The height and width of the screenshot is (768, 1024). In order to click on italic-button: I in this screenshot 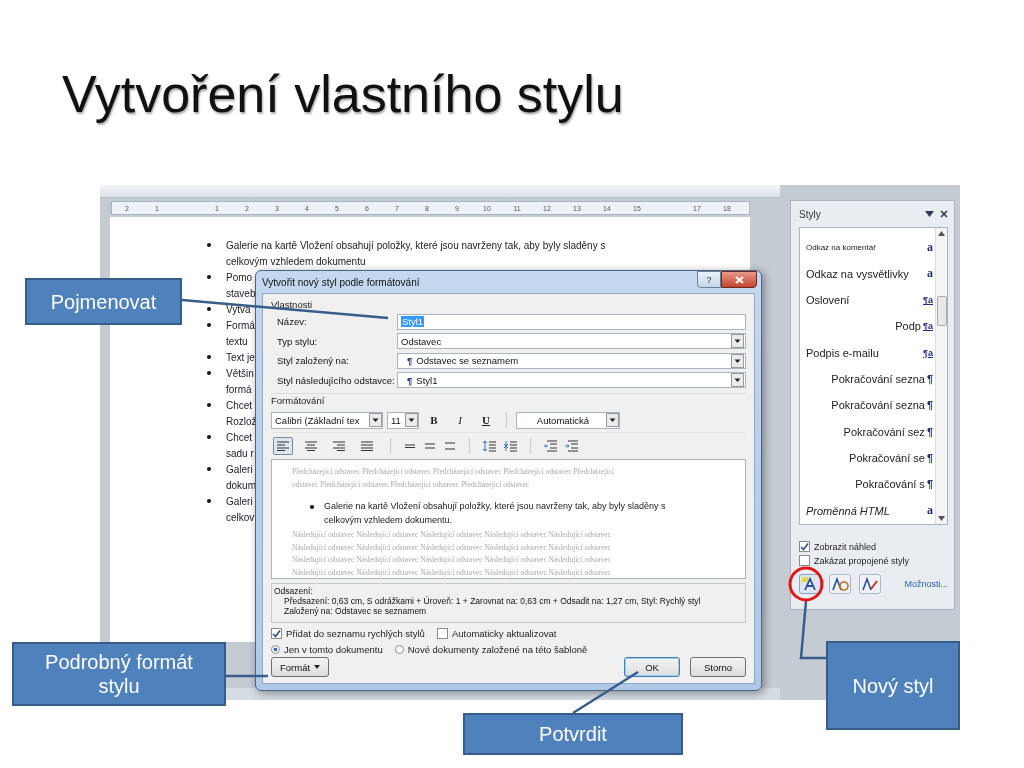, I will do `click(460, 420)`.